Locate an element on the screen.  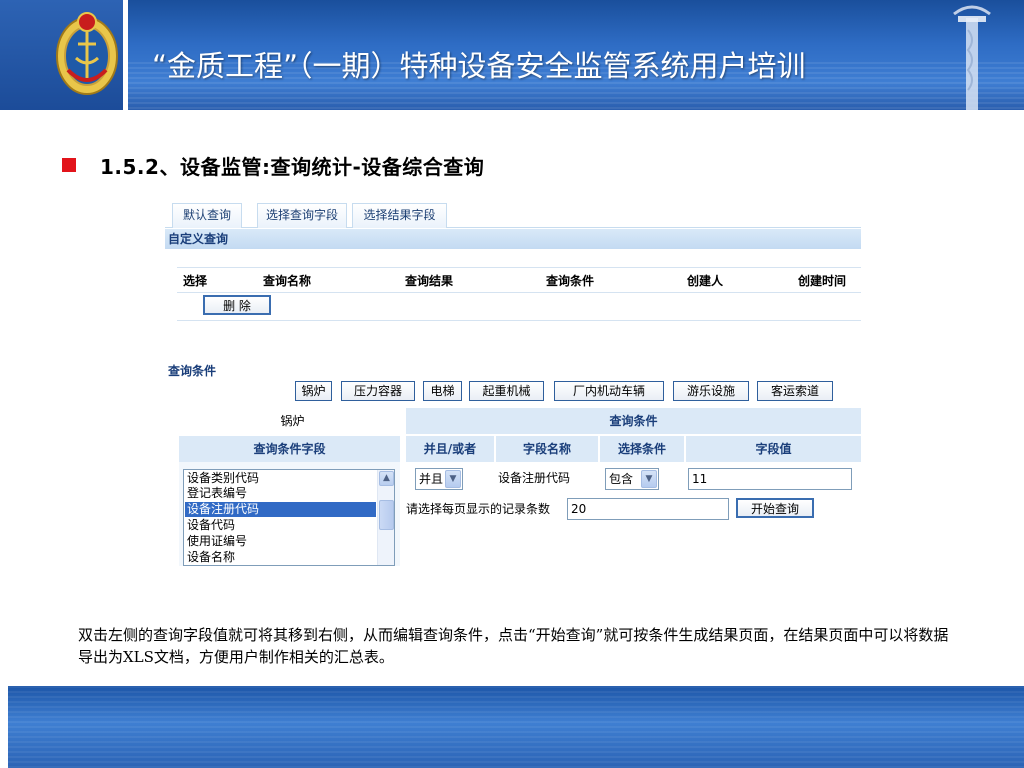
category-ropeway-button: 客运索道 is located at coordinates (795, 391).